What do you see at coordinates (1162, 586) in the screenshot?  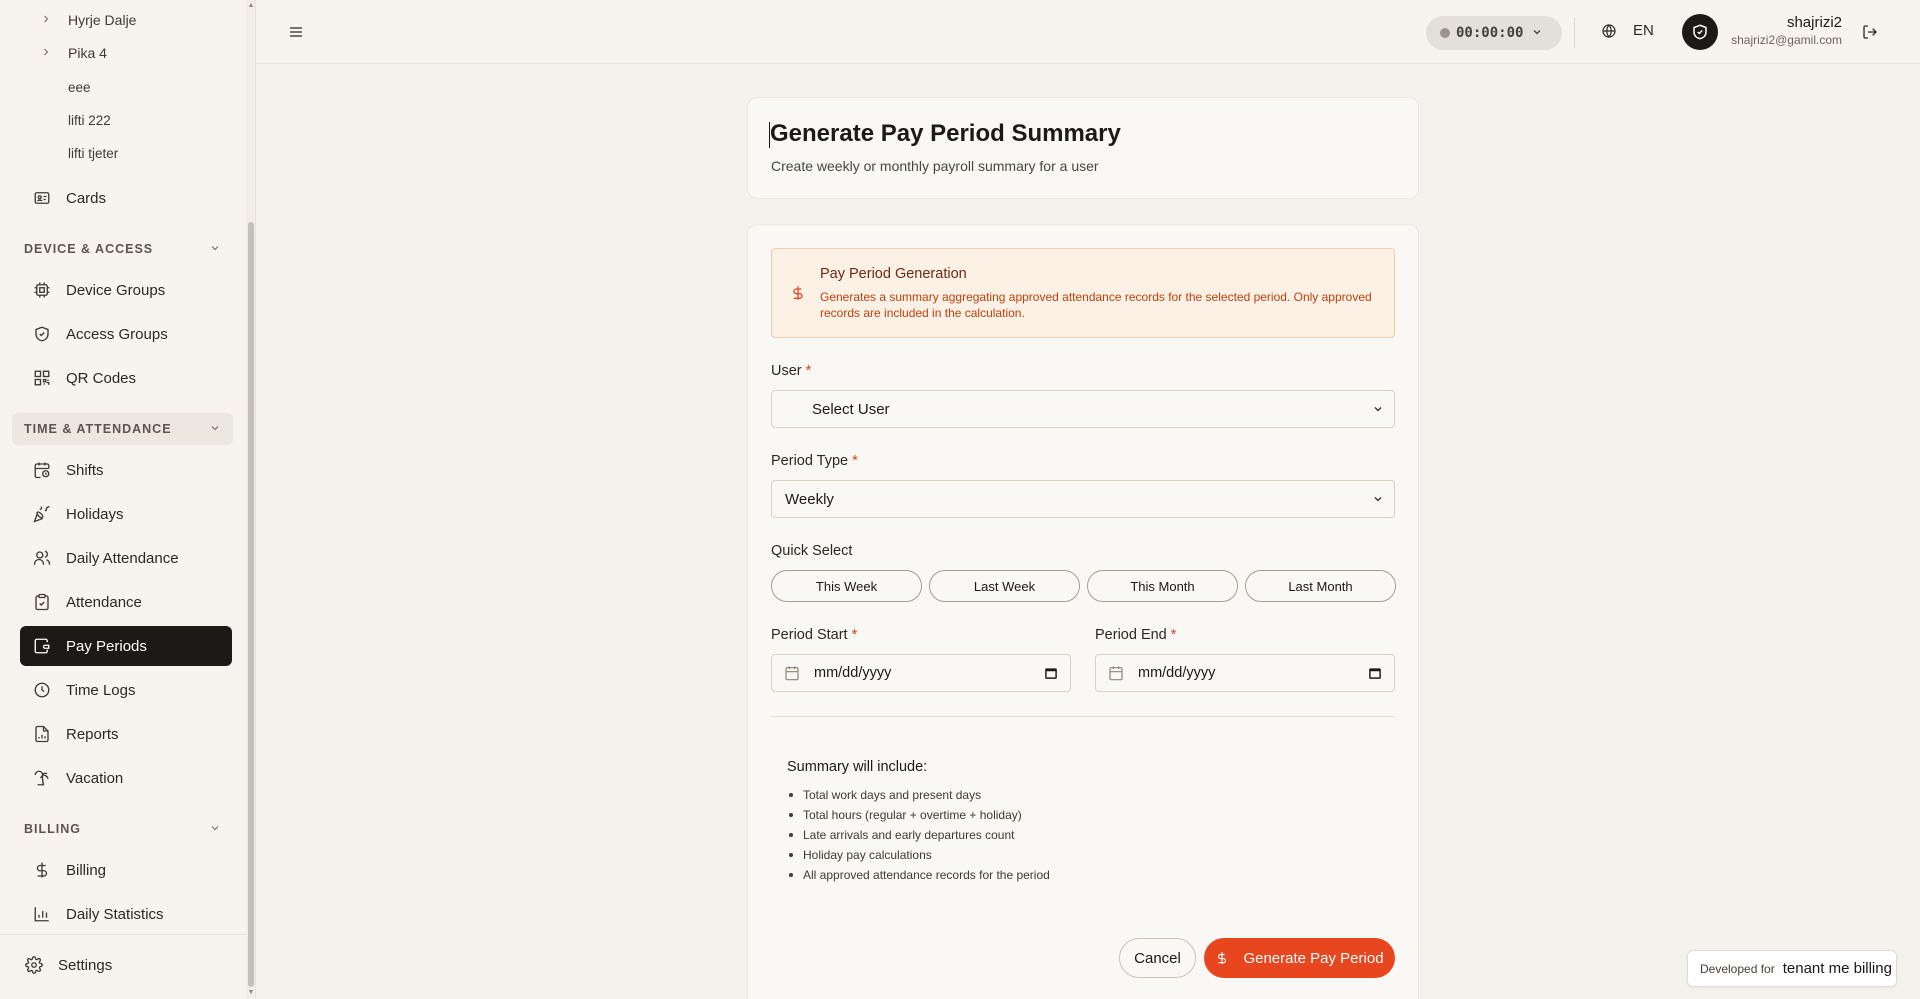 I see `this-month-button: This Month` at bounding box center [1162, 586].